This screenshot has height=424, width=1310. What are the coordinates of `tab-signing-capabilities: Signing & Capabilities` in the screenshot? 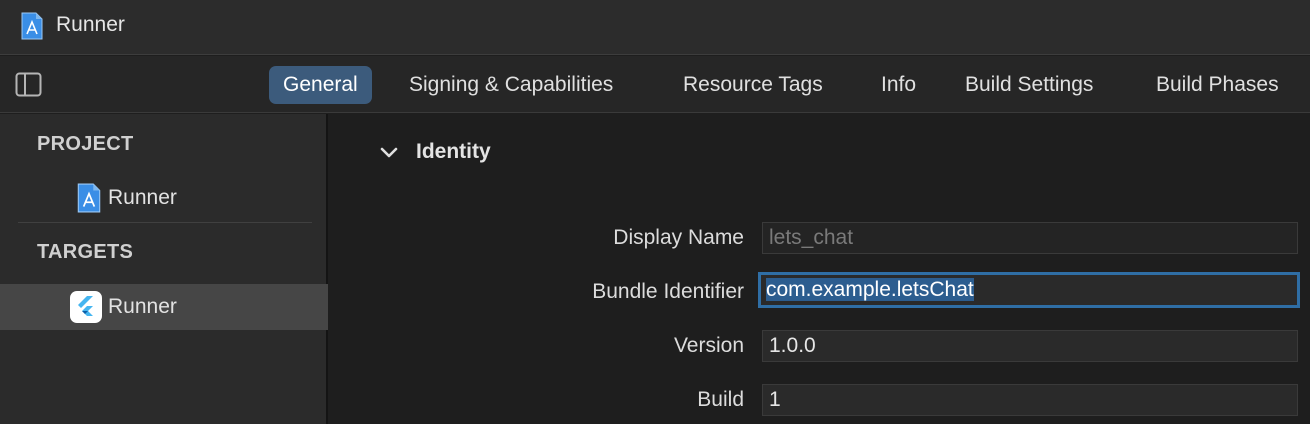 It's located at (511, 85).